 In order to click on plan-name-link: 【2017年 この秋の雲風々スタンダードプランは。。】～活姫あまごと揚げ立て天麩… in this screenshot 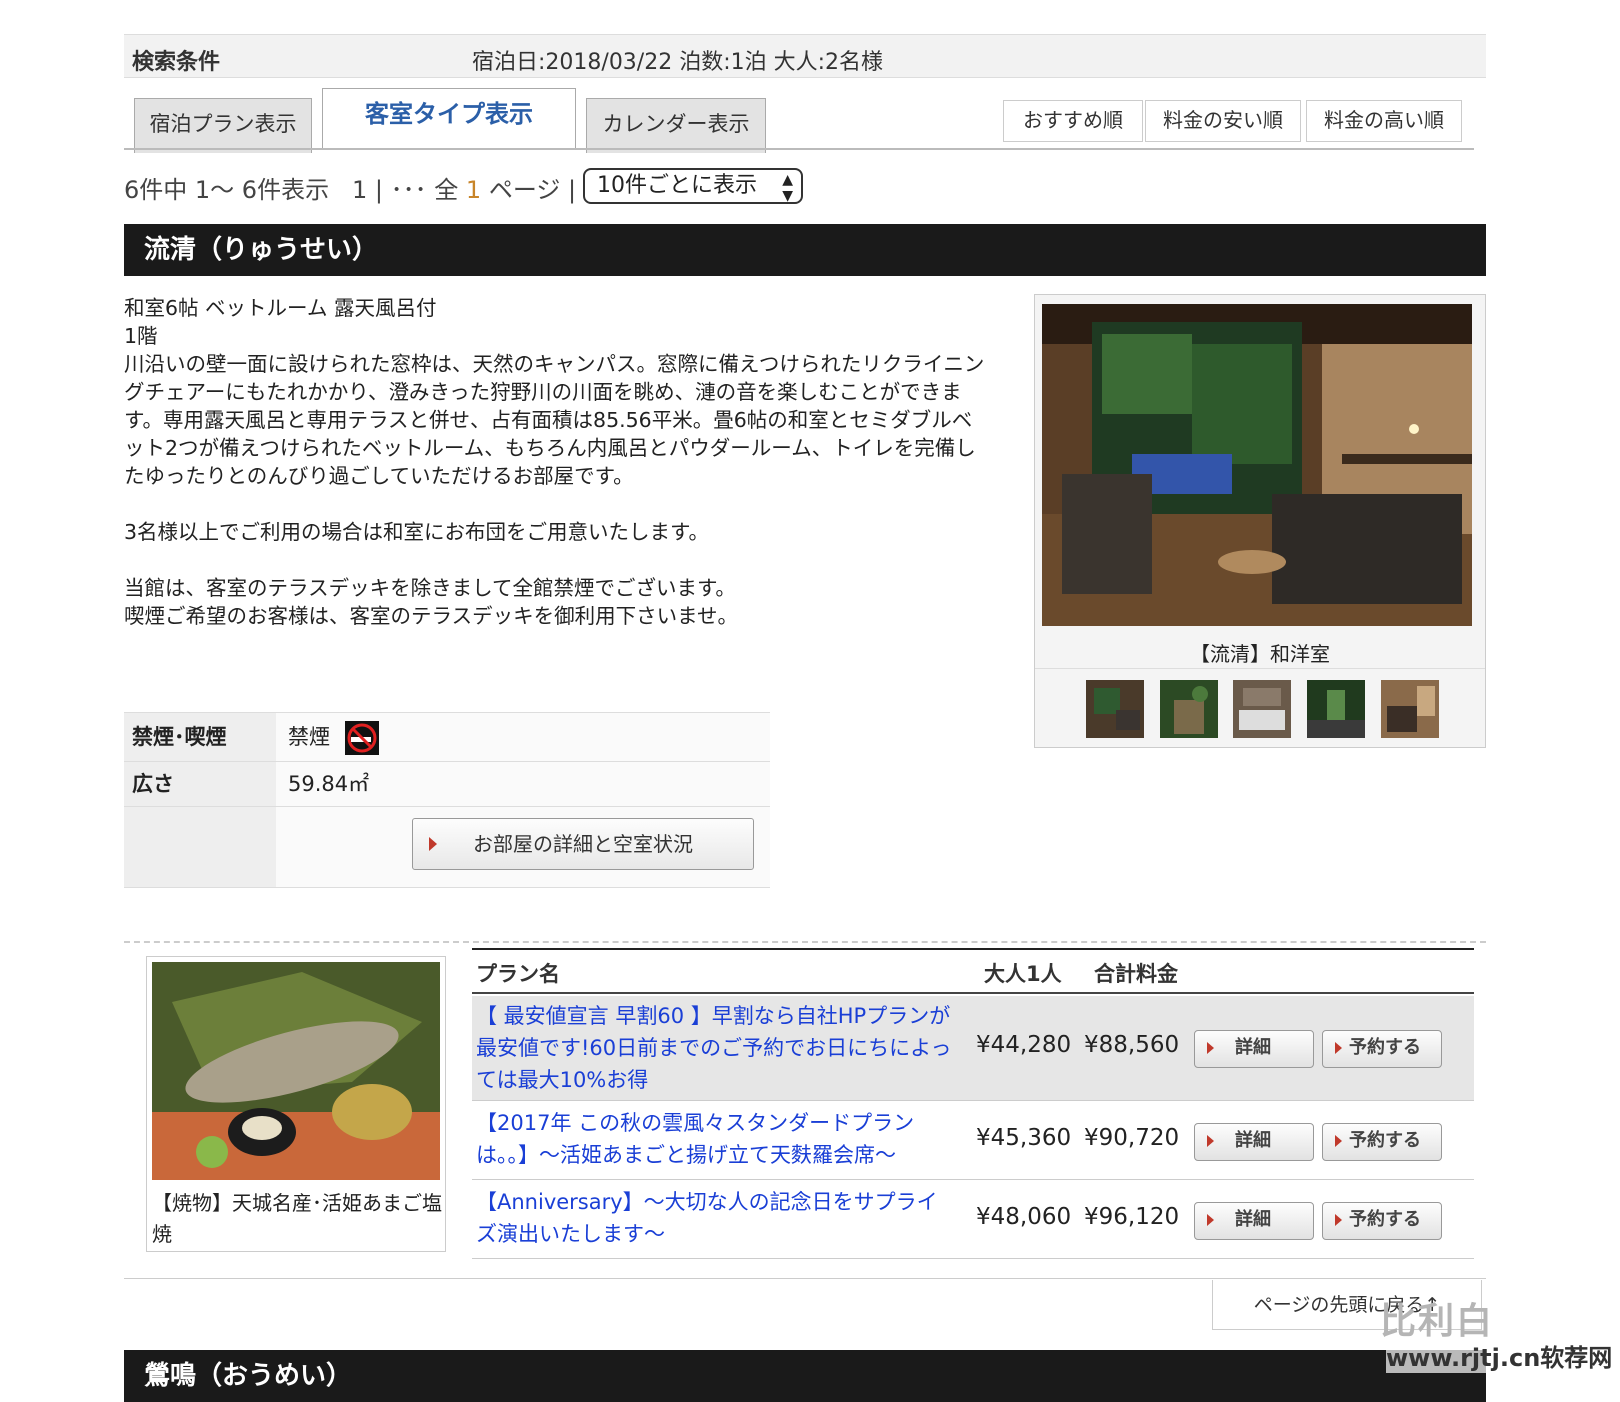, I will do `click(696, 1139)`.